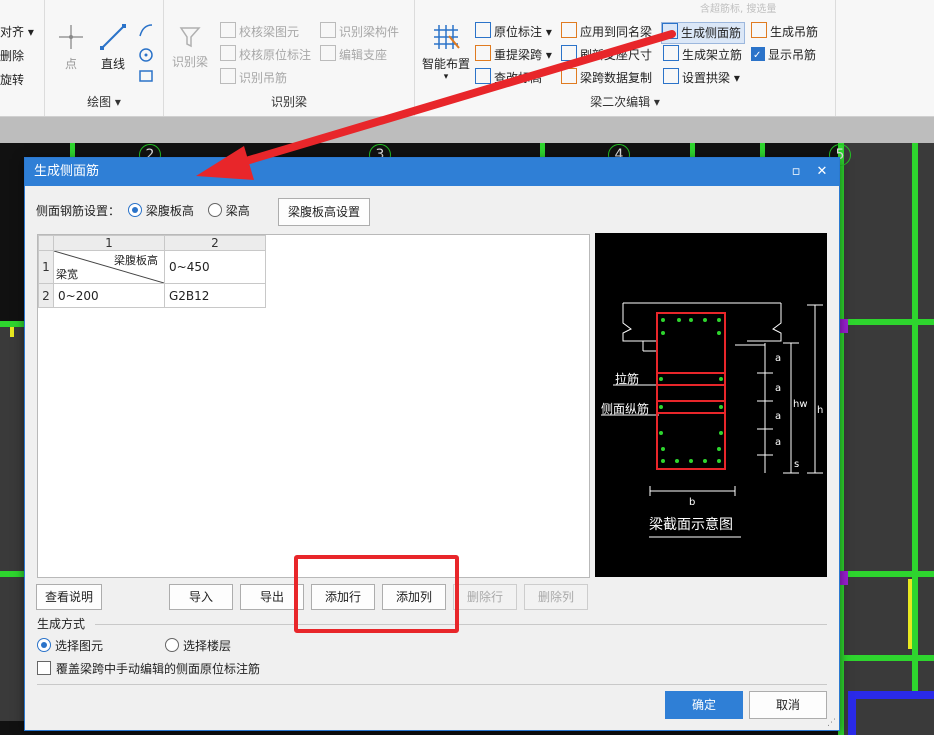 This screenshot has width=934, height=735. I want to click on radio-beam-height: 梁高, so click(228, 210).